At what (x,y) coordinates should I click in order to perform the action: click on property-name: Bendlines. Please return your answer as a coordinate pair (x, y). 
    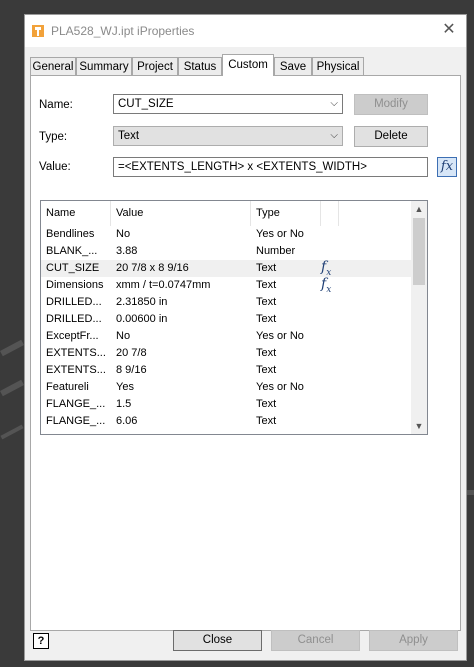
    Looking at the image, I should click on (70, 234).